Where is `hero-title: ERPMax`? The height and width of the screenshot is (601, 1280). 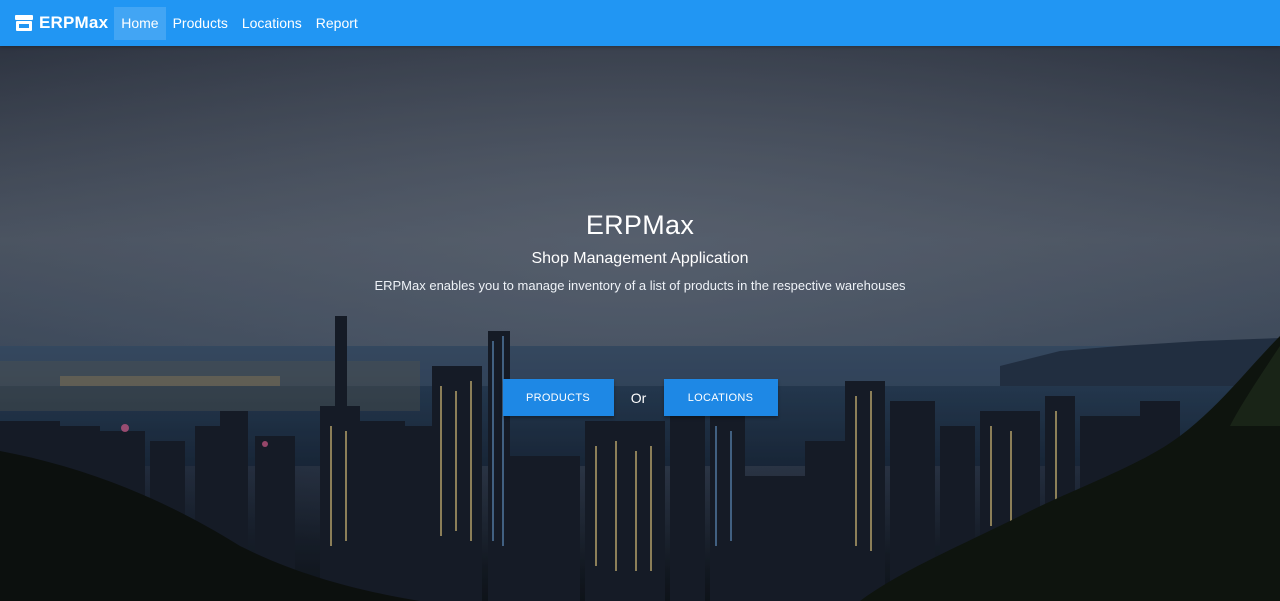 hero-title: ERPMax is located at coordinates (640, 225).